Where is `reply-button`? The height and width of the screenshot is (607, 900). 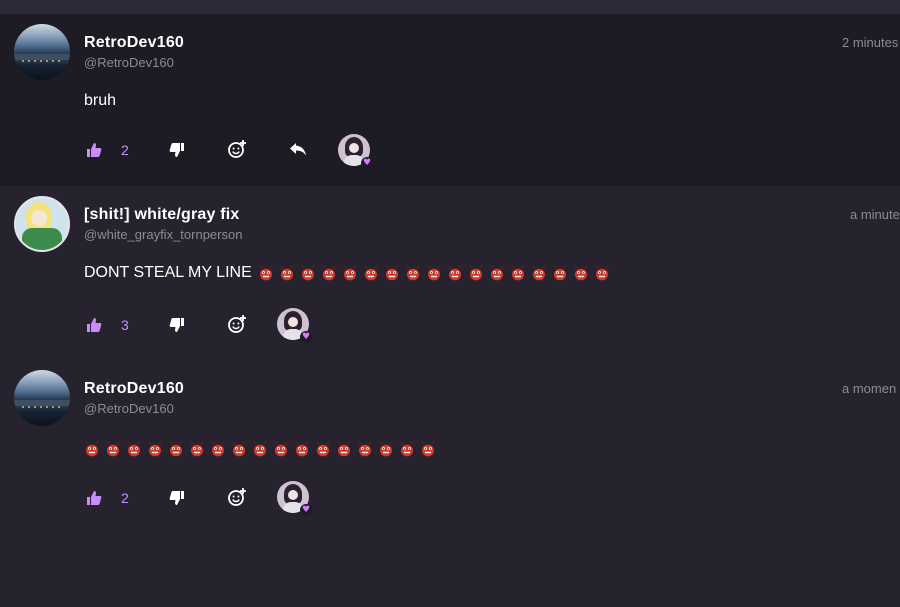 reply-button is located at coordinates (298, 149).